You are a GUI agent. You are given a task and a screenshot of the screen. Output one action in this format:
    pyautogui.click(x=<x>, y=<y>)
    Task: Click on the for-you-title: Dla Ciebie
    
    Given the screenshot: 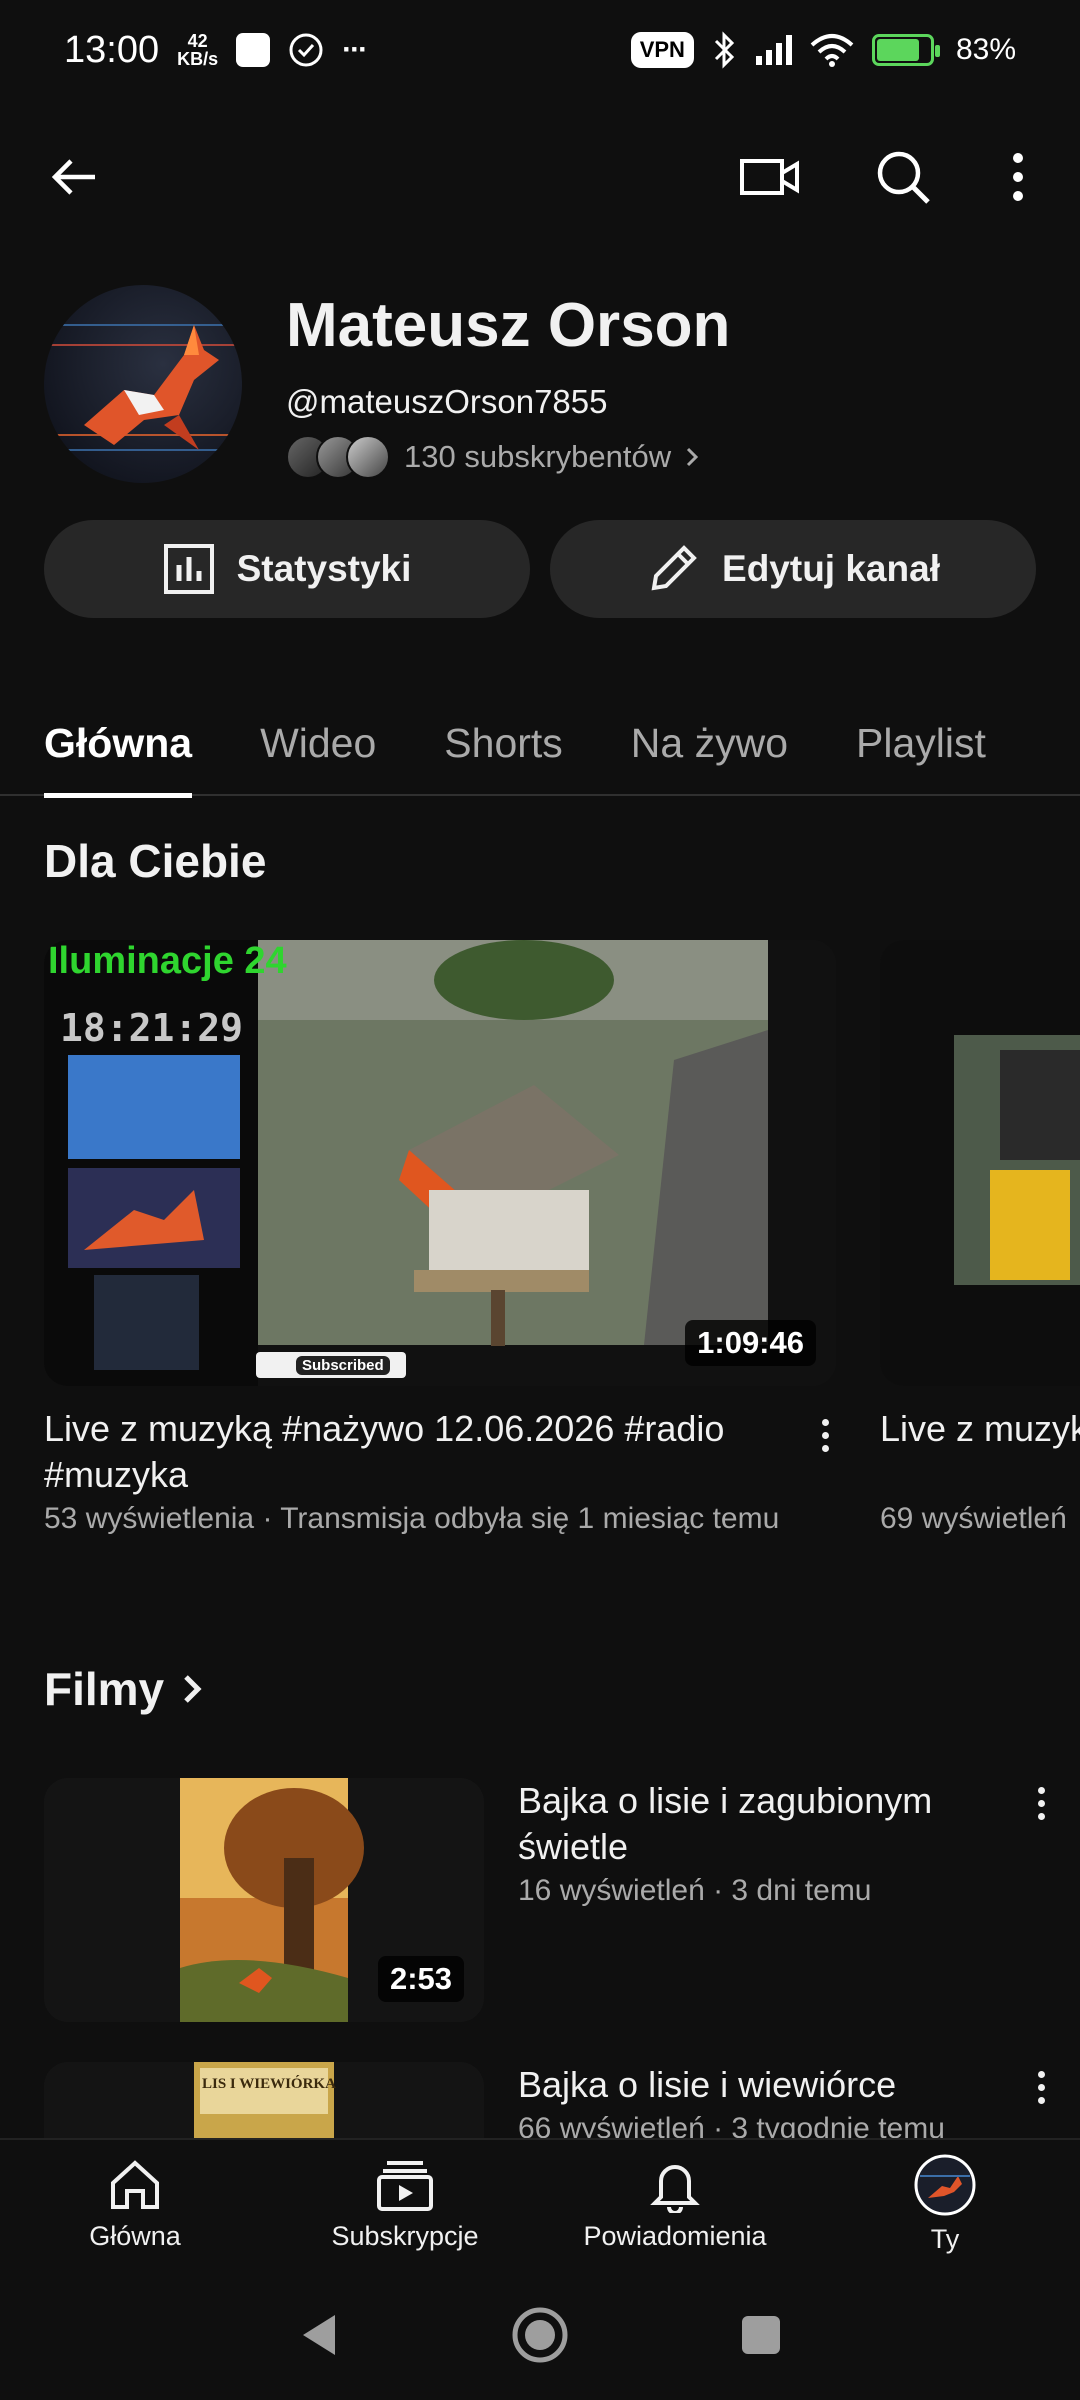 What is the action you would take?
    pyautogui.click(x=155, y=861)
    